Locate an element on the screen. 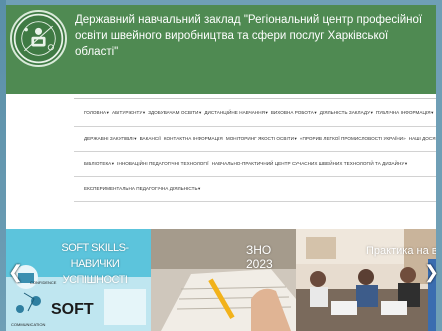  slide-caption: ЗНО 2023 is located at coordinates (259, 257).